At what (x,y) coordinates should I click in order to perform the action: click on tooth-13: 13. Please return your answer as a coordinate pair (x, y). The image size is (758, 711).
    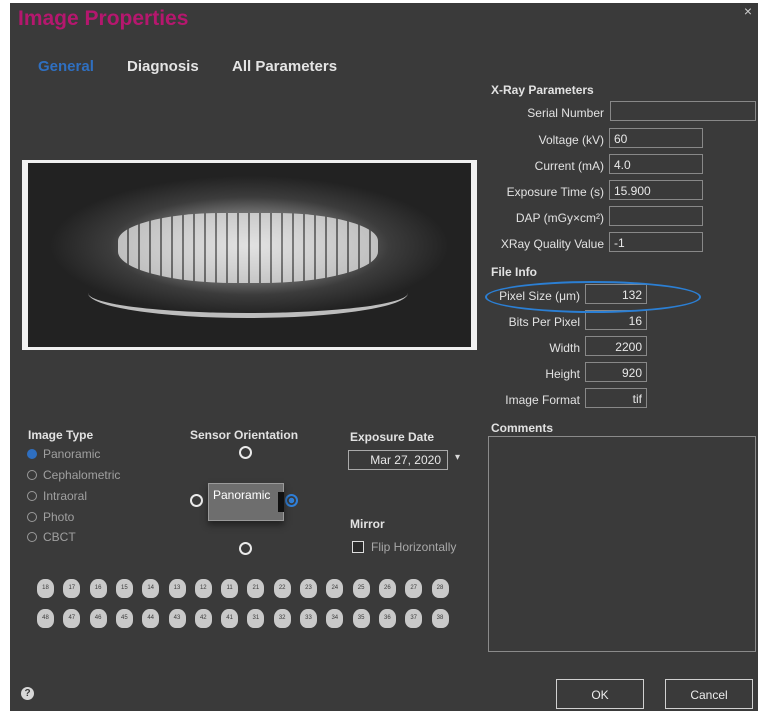
    Looking at the image, I should click on (177, 588).